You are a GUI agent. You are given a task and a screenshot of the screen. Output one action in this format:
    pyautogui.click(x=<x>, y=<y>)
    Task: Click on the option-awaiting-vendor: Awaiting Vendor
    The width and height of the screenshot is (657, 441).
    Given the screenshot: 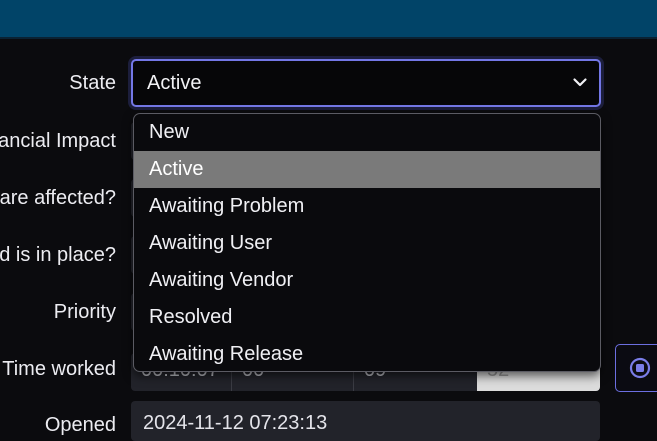 What is the action you would take?
    pyautogui.click(x=367, y=280)
    